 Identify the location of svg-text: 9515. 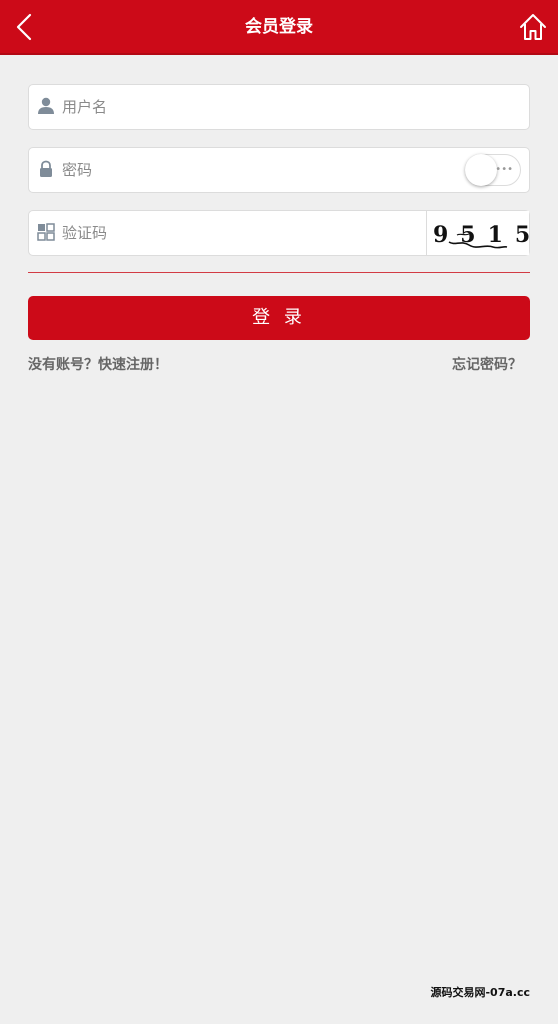
(481, 235).